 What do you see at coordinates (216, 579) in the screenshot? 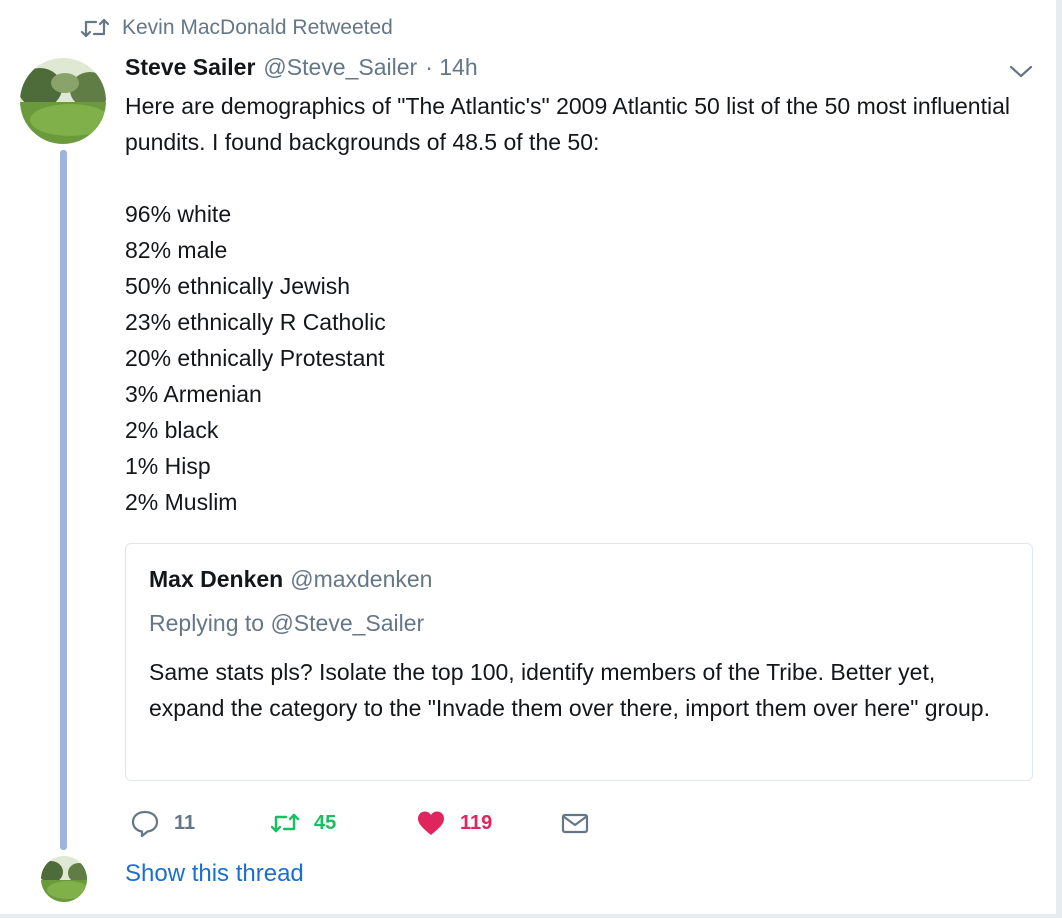
I see `quote-author-fullname: Max Denken` at bounding box center [216, 579].